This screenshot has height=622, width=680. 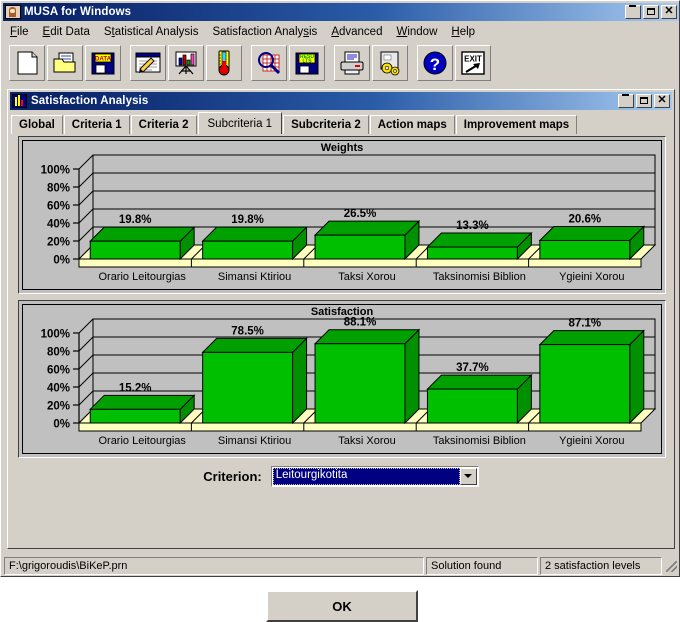 I want to click on menu-edit-data: Edit Data, so click(x=66, y=32).